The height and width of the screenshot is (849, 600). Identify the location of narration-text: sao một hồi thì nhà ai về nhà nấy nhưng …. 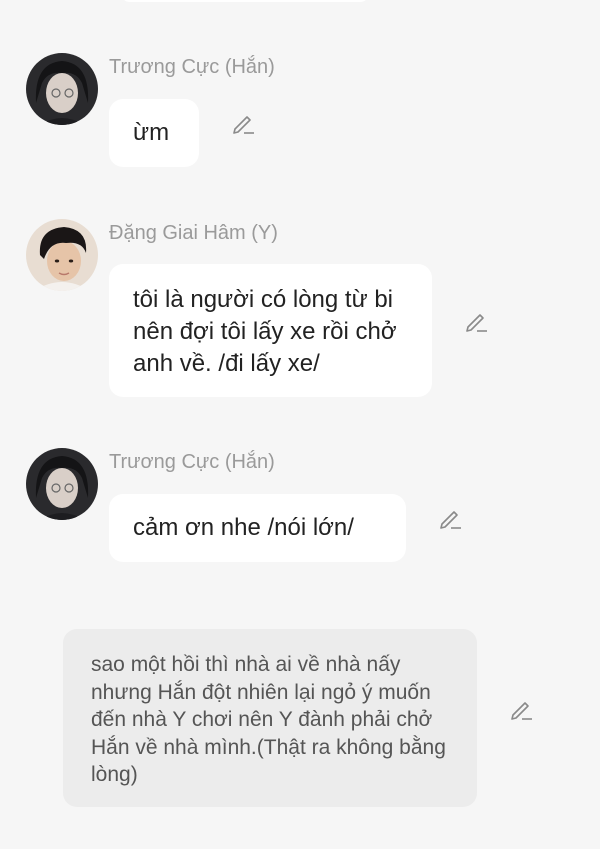
(268, 719).